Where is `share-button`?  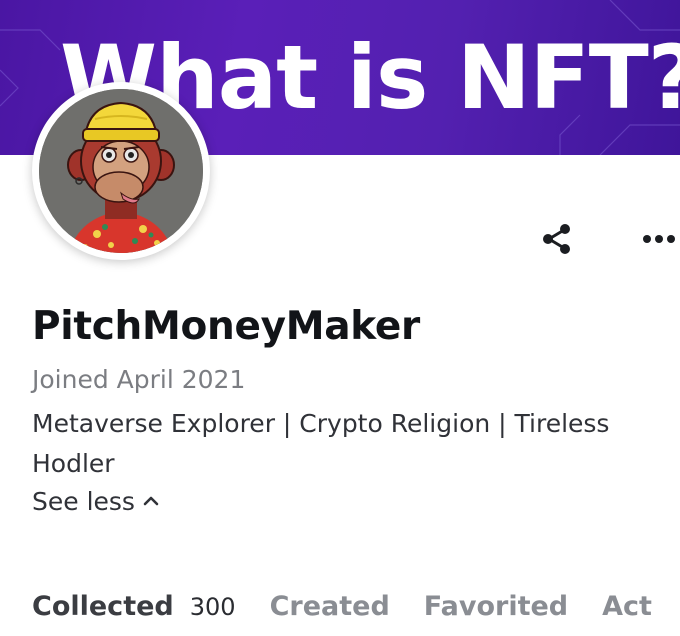 share-button is located at coordinates (557, 239).